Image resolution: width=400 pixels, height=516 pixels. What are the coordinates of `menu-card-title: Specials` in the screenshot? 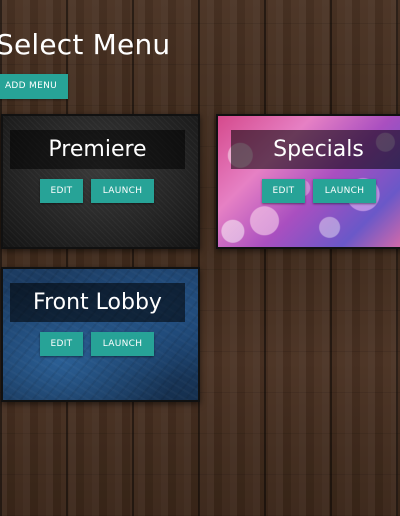 It's located at (315, 149).